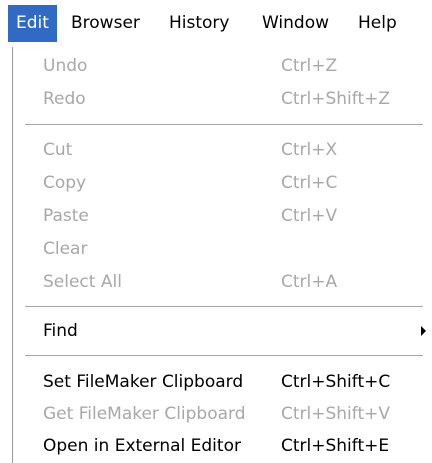  What do you see at coordinates (65, 66) in the screenshot?
I see `menu-item-label: Undo` at bounding box center [65, 66].